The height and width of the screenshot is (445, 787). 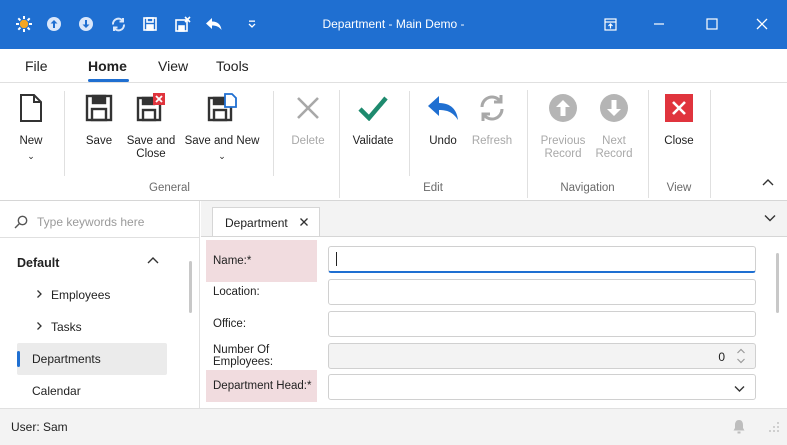 What do you see at coordinates (66, 327) in the screenshot?
I see `sidebar-item-label: Tasks` at bounding box center [66, 327].